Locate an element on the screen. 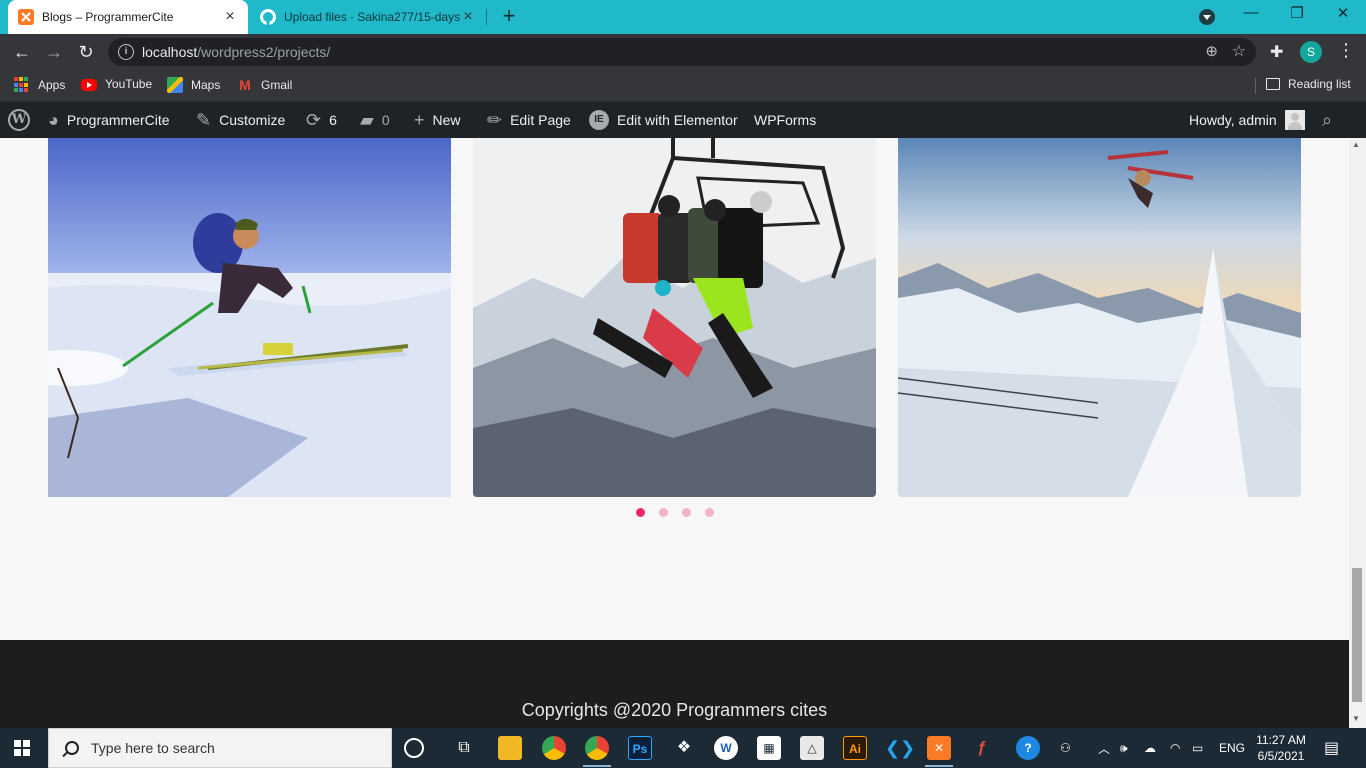 The width and height of the screenshot is (1366, 768). bookmark-gmail: M Gmail is located at coordinates (264, 85).